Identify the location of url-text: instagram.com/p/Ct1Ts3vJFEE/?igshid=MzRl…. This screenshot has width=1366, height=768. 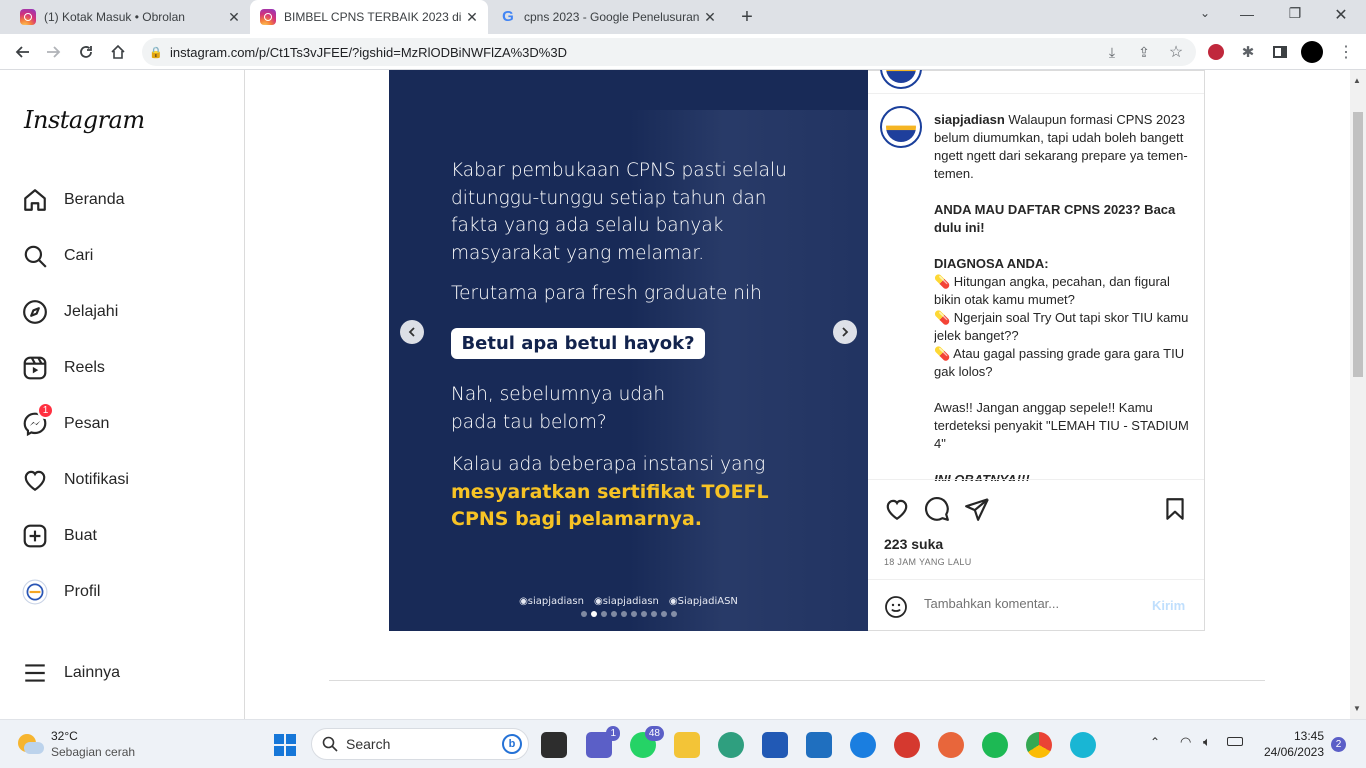
(368, 52).